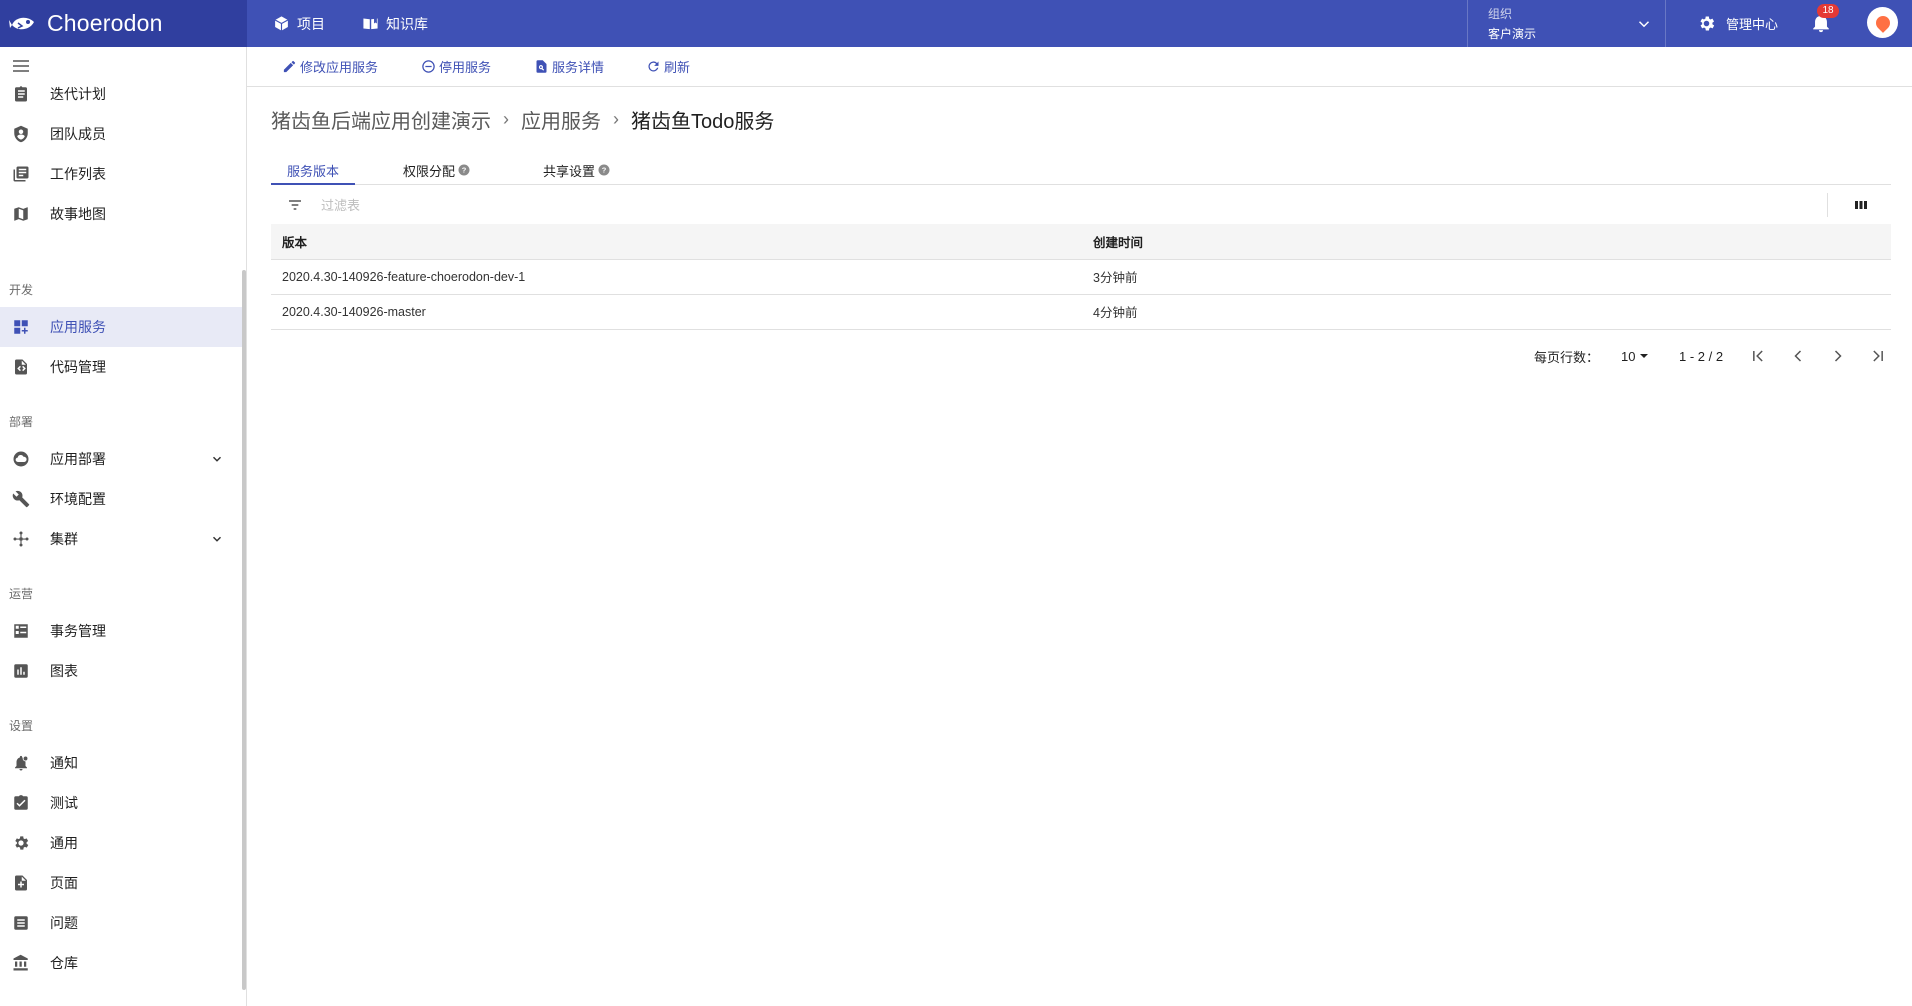  I want to click on sidebar-section-settings: 设置, so click(21, 726).